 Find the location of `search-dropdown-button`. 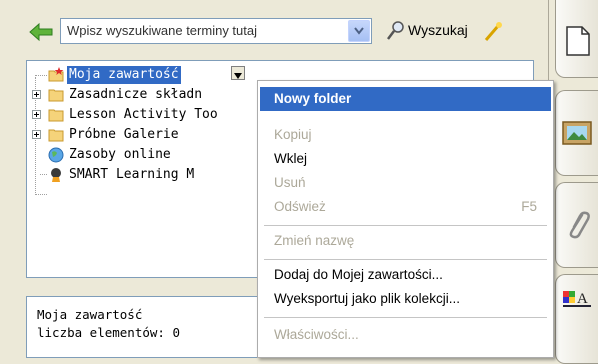

search-dropdown-button is located at coordinates (359, 31).